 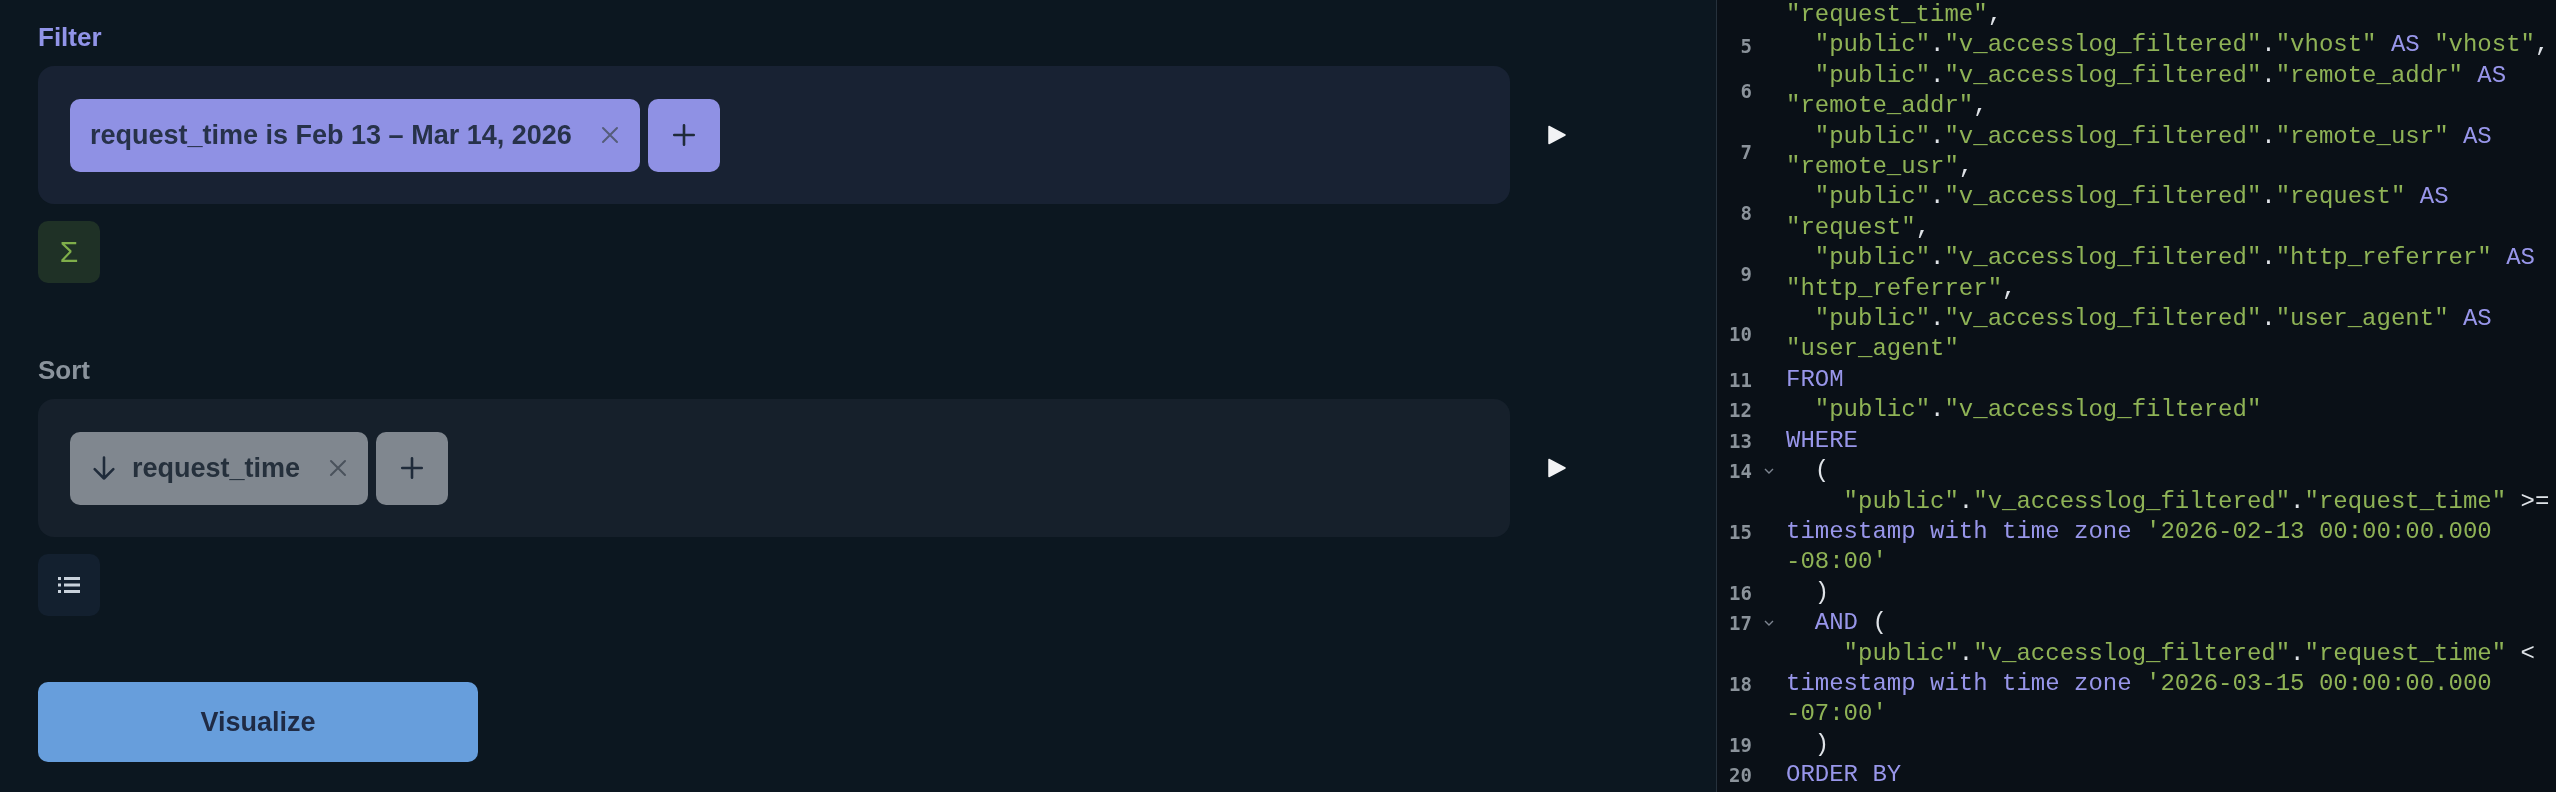 I want to click on code-line: WHERE, so click(x=1822, y=440).